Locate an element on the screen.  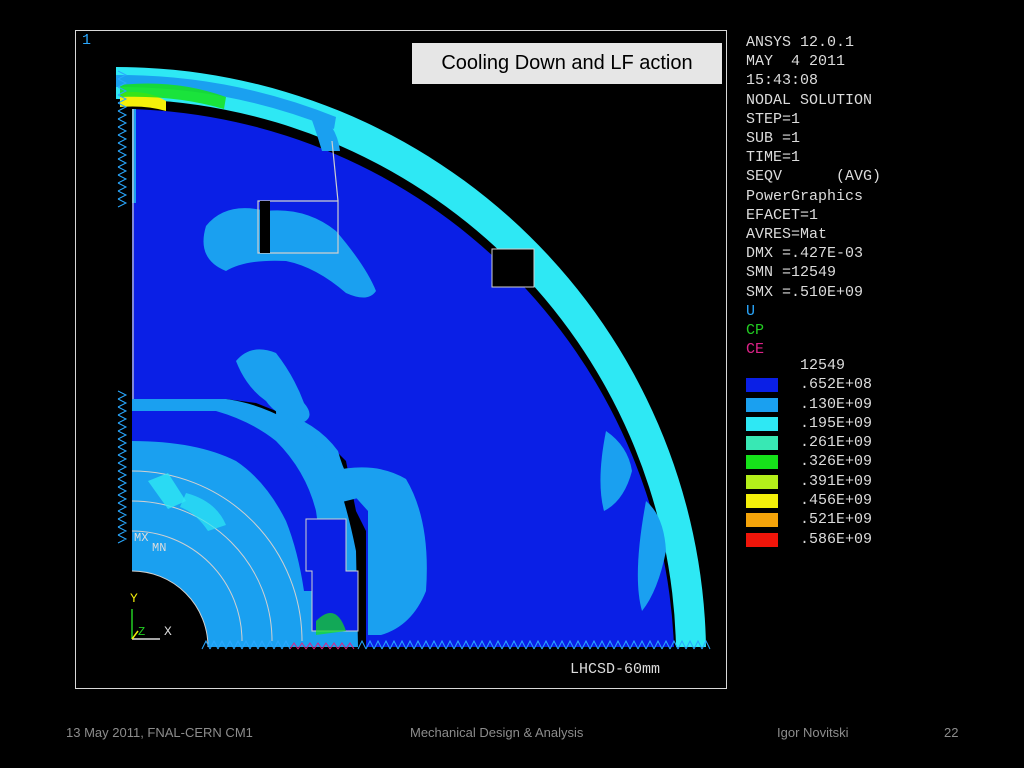
legend-value-label: .195E+09 is located at coordinates (836, 423).